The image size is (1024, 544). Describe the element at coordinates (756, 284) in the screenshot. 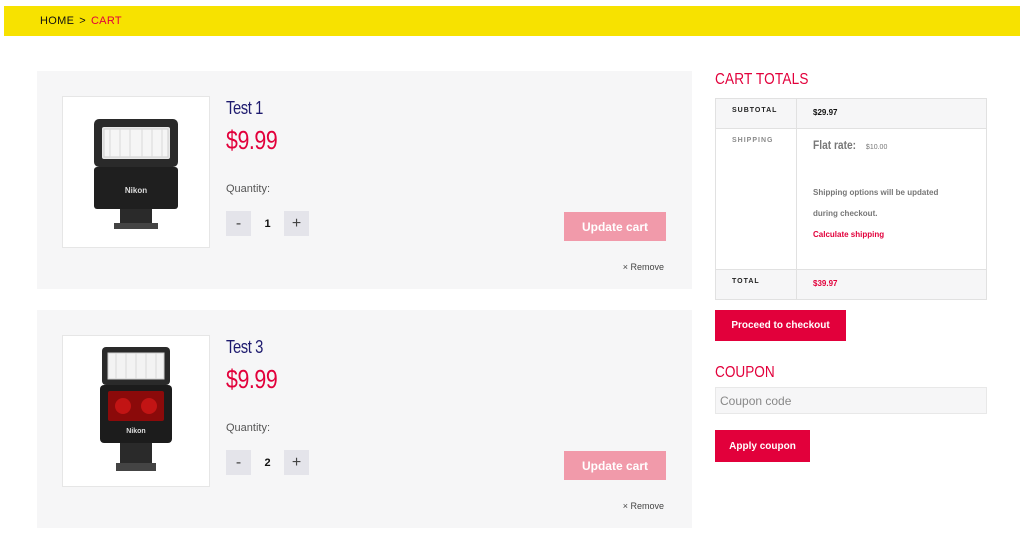

I see `total-label: TOTAL` at that location.